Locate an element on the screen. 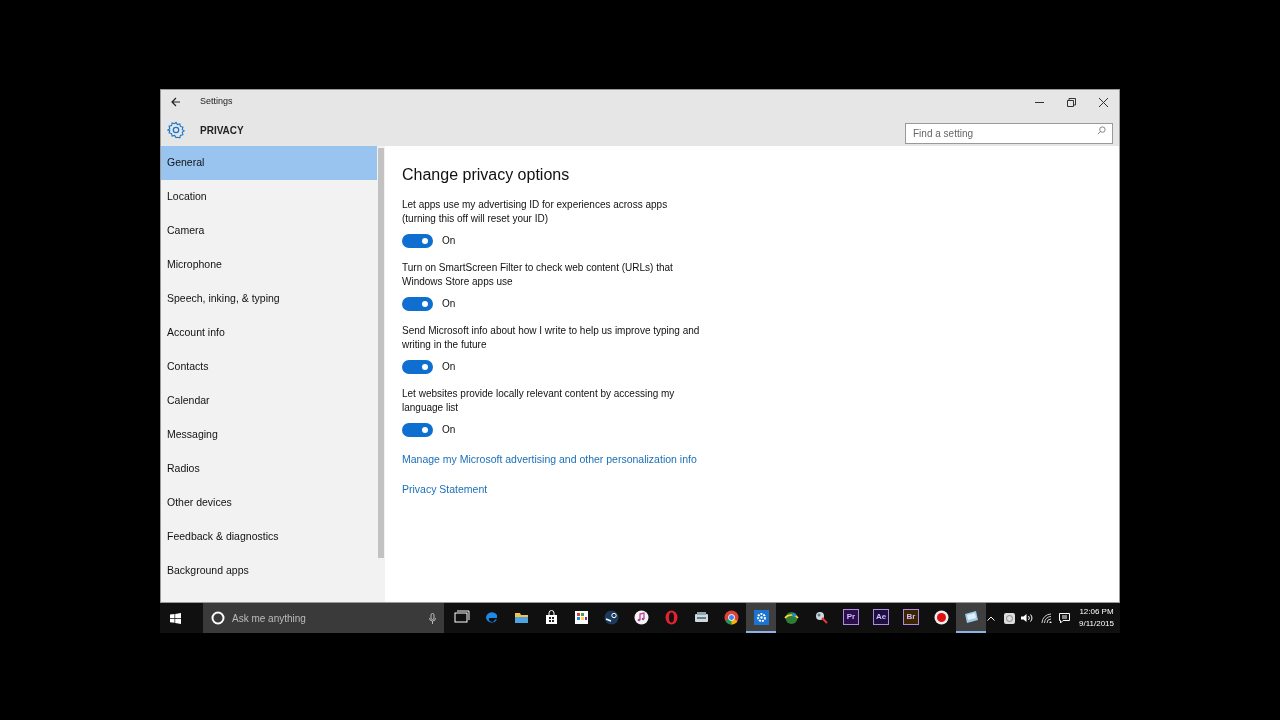  taskbar-button: Pr is located at coordinates (851, 618).